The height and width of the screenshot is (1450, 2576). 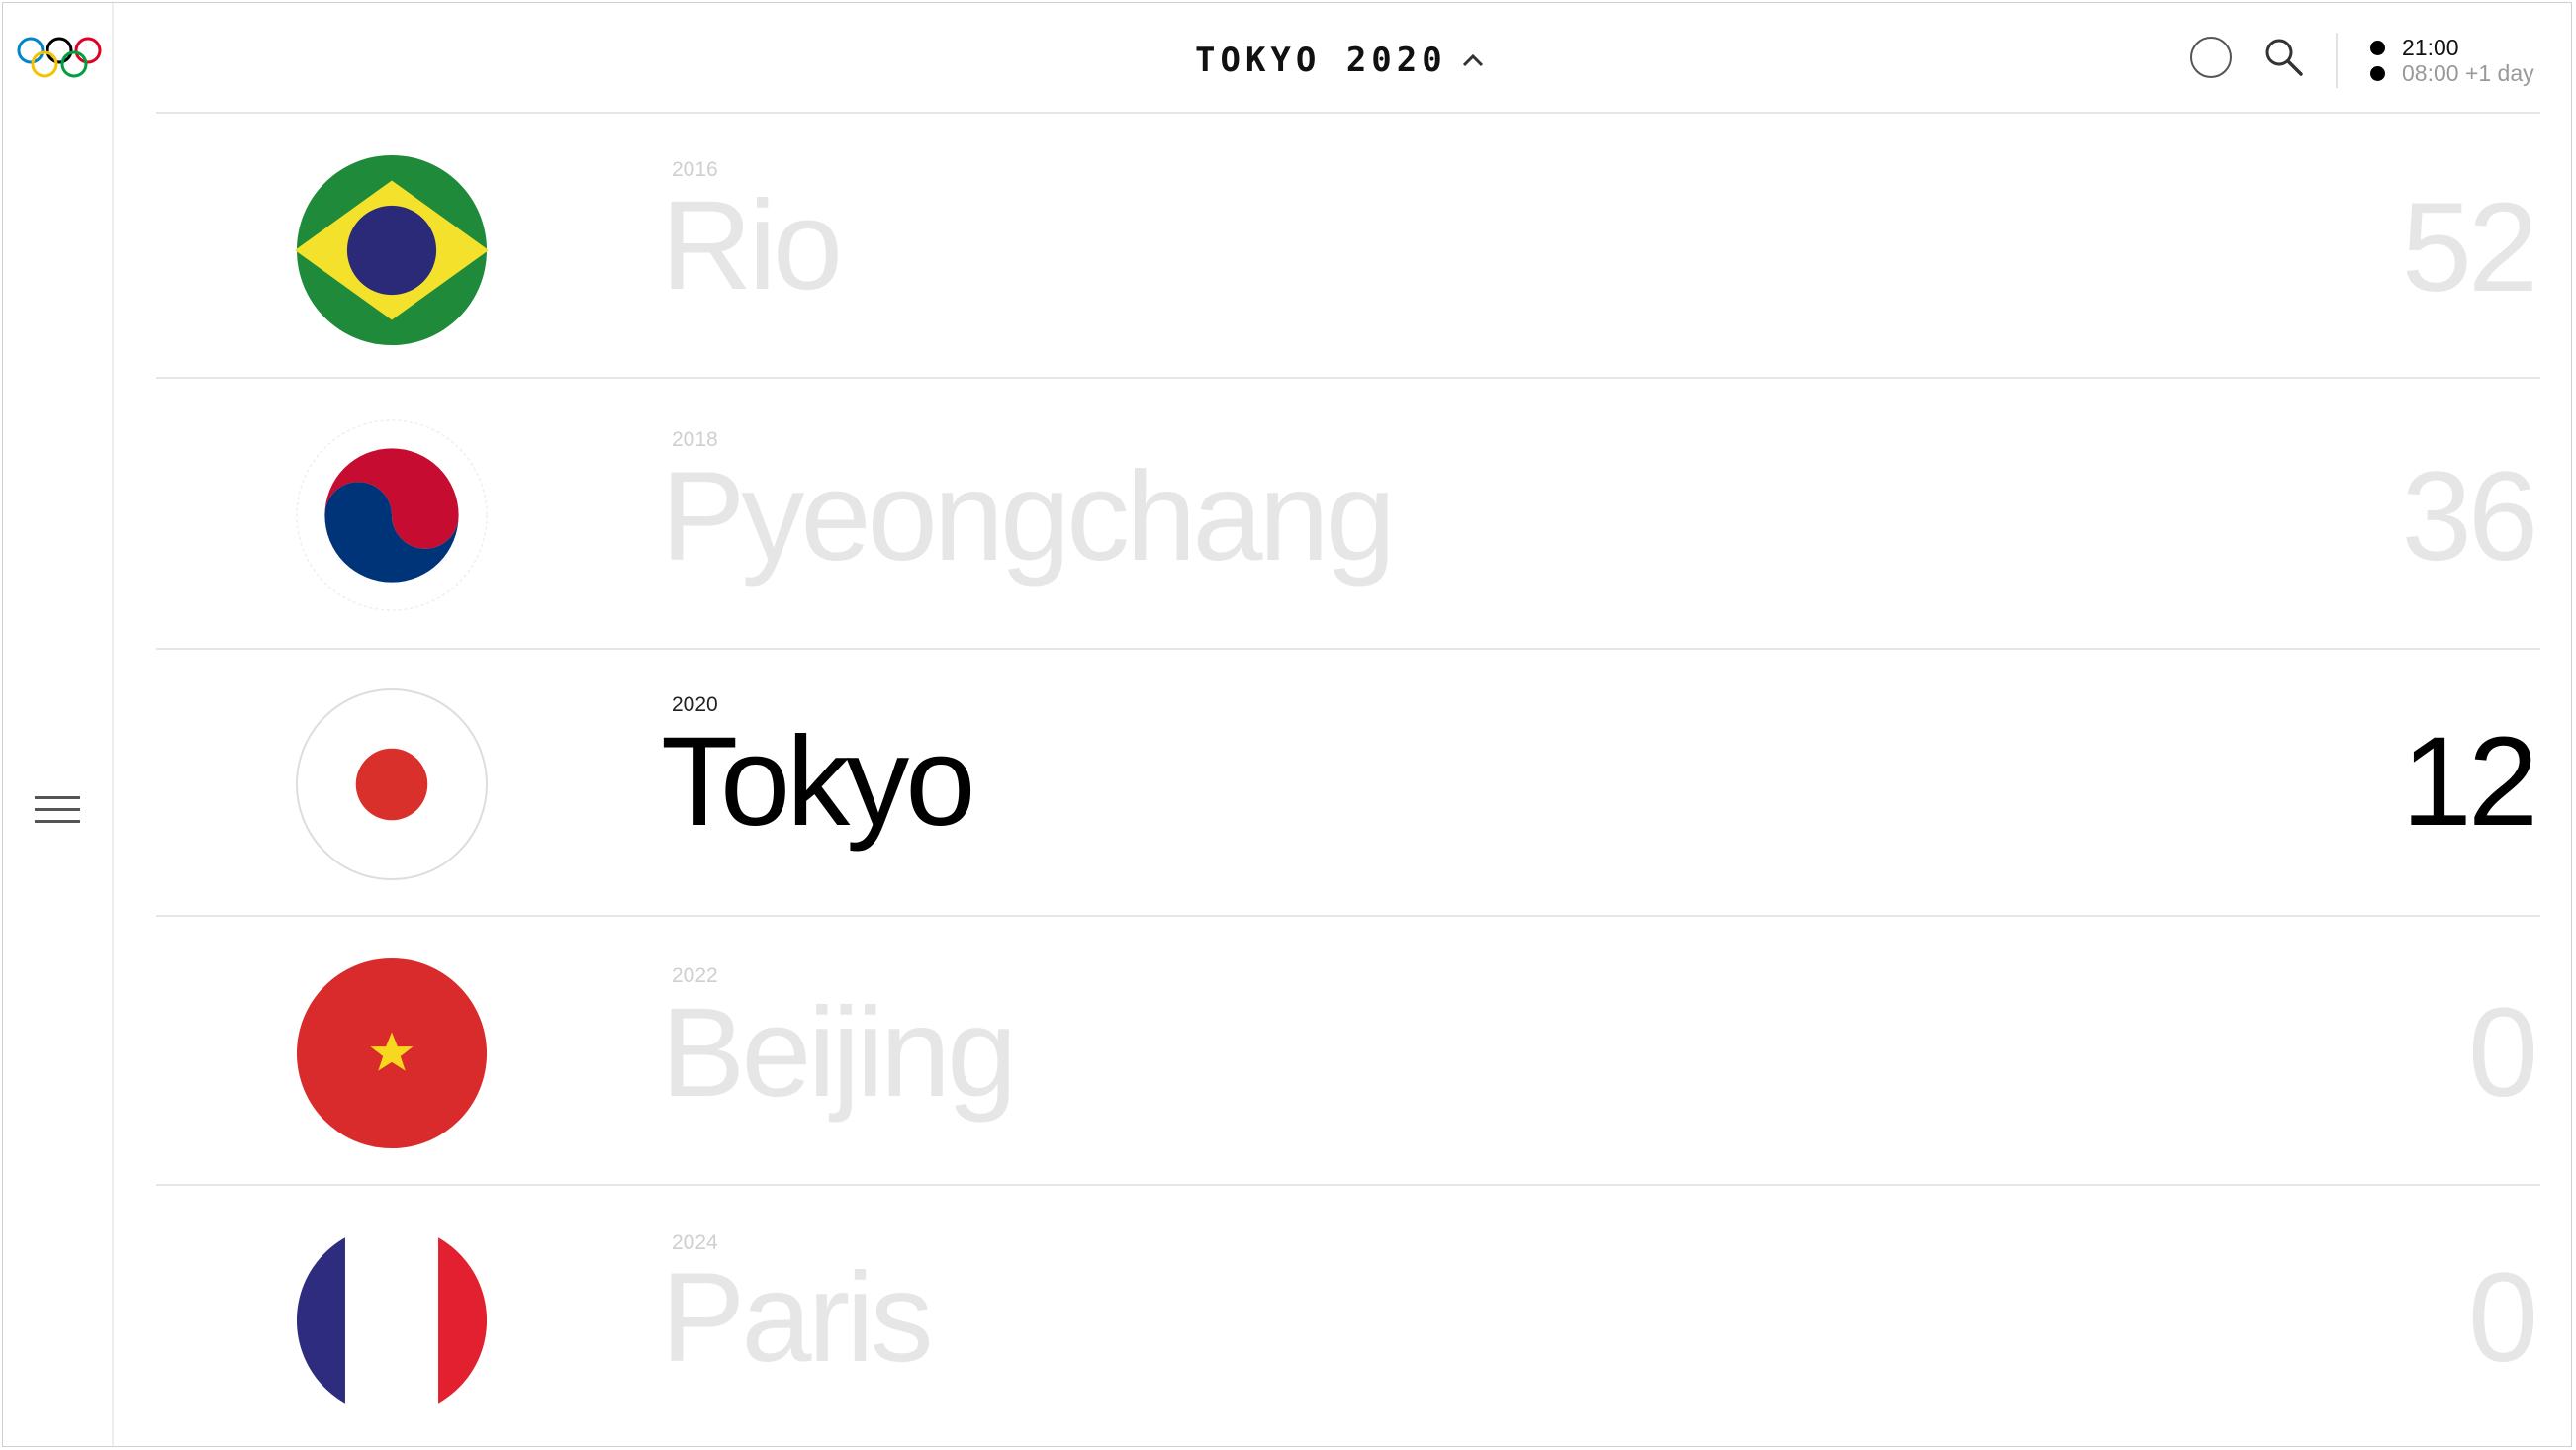 What do you see at coordinates (392, 515) in the screenshot?
I see `south-korea-flag-icon` at bounding box center [392, 515].